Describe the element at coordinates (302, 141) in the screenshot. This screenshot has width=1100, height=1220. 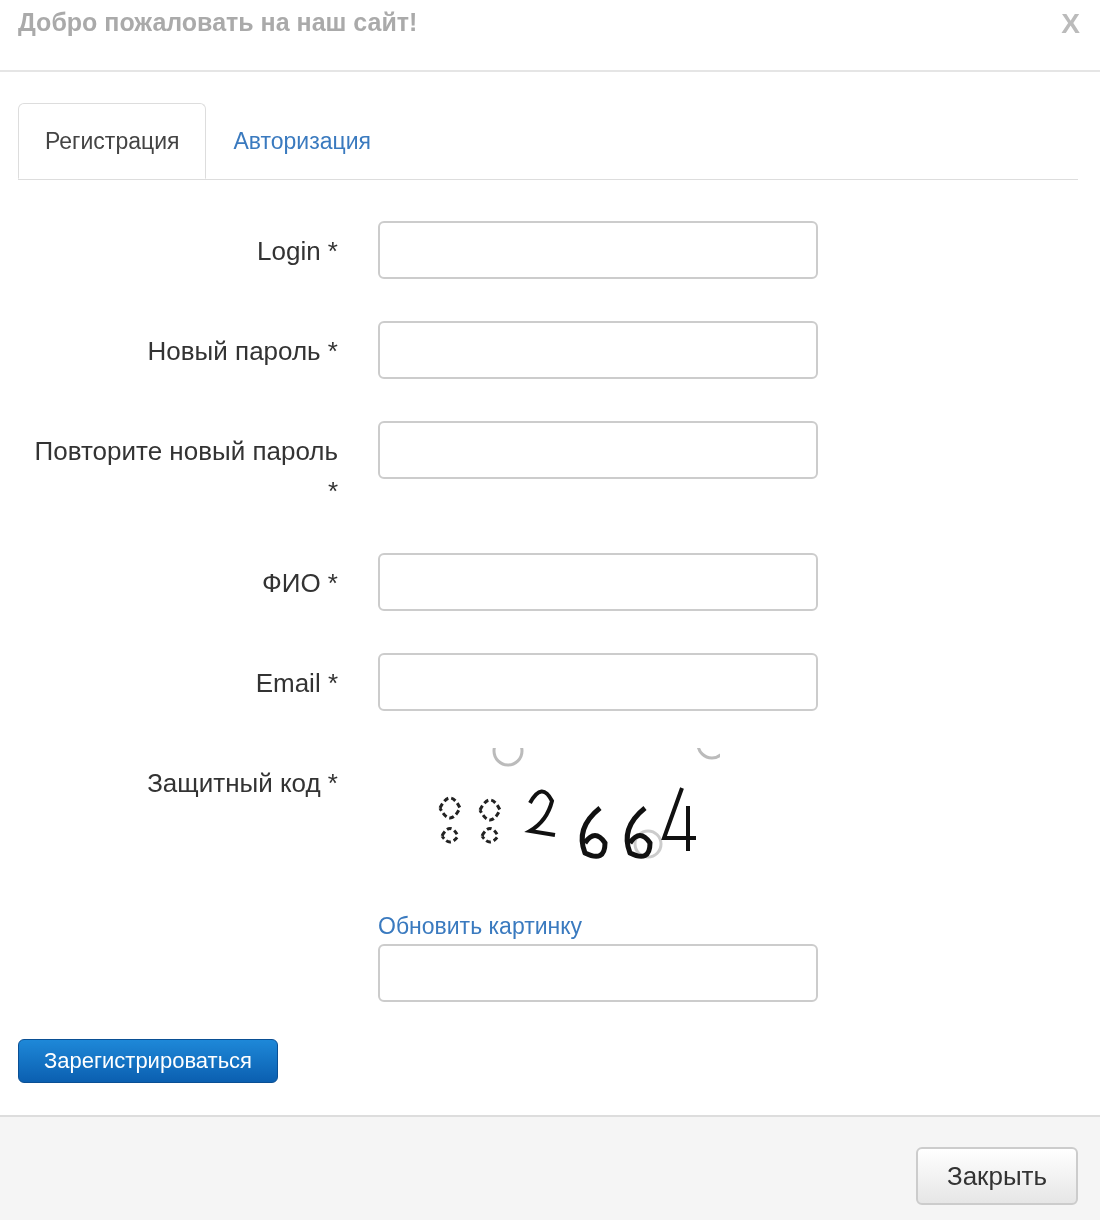
I see `tab: Авторизация` at that location.